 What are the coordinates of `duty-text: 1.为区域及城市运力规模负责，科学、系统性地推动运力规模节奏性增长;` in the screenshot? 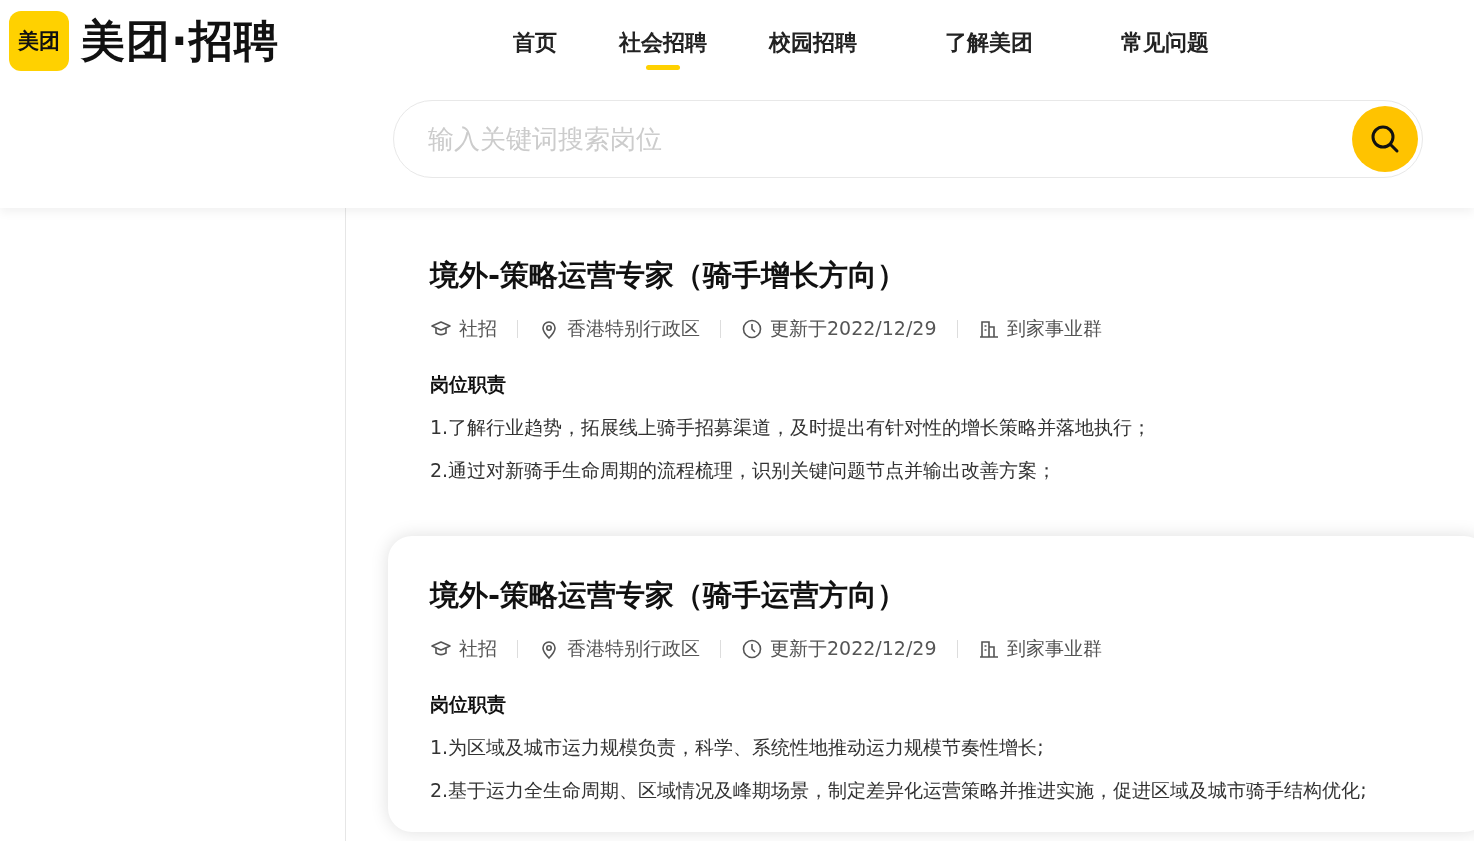 It's located at (737, 747).